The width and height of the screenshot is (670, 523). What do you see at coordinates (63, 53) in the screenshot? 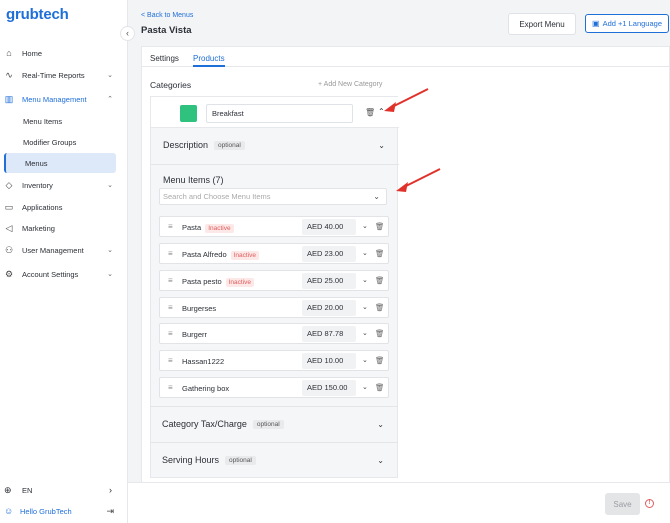
I see `sidebar-item-home: ⌂ Home` at bounding box center [63, 53].